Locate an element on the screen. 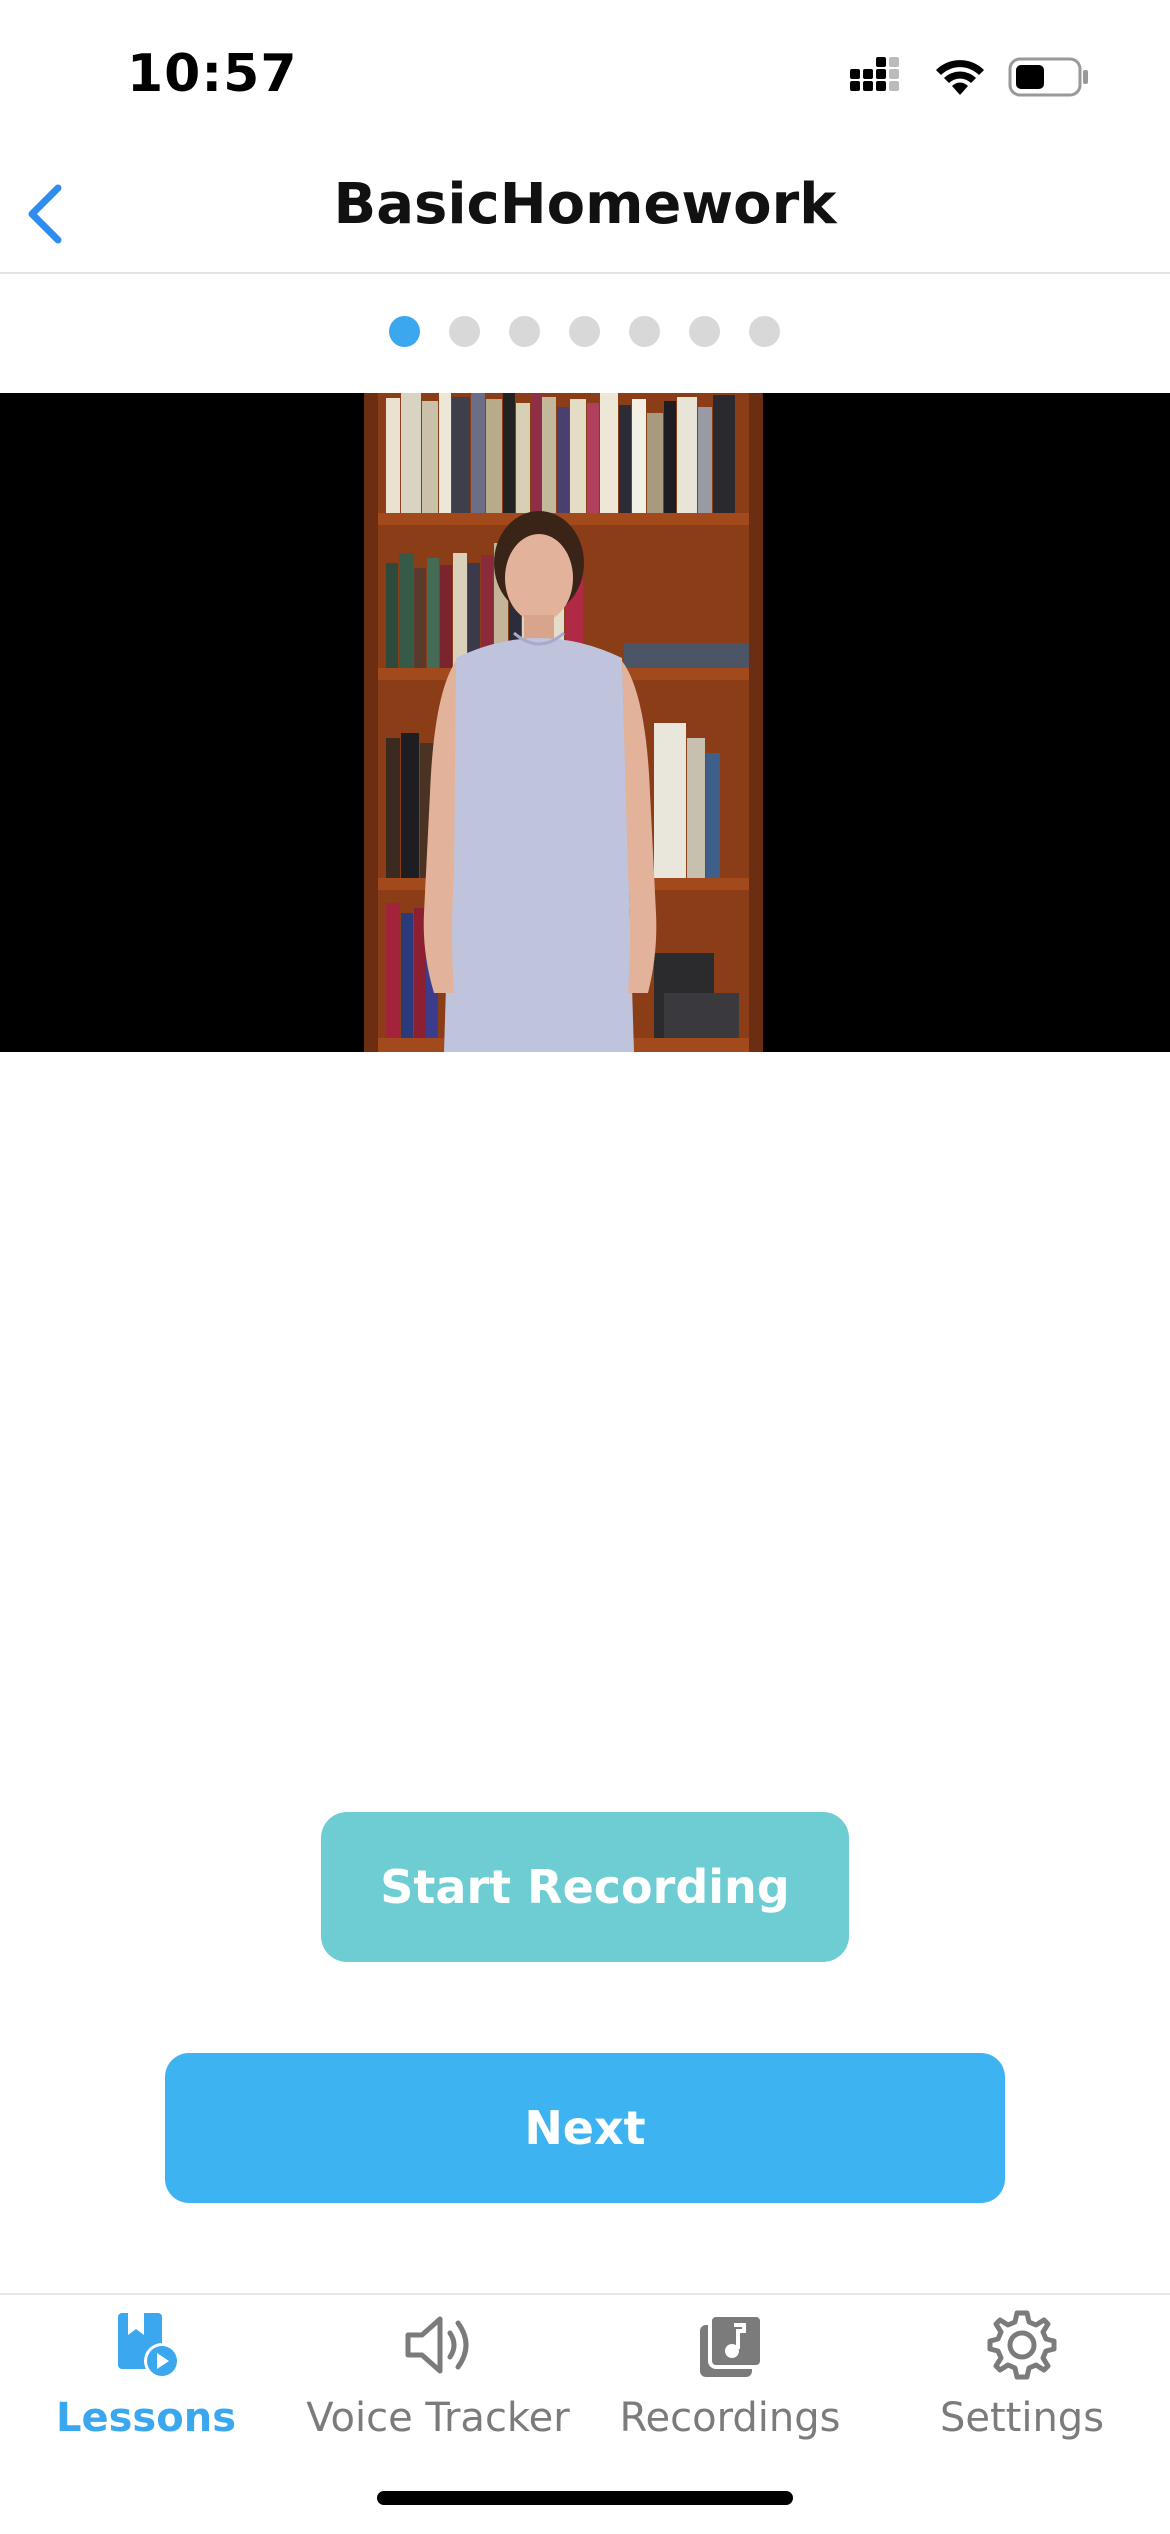  page-indicator is located at coordinates (585, 333).